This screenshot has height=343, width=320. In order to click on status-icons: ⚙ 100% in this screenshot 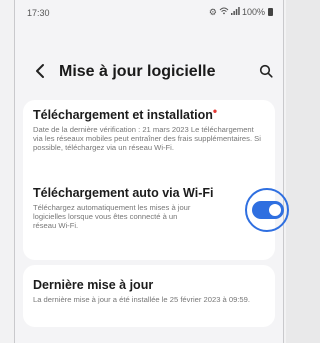, I will do `click(241, 12)`.